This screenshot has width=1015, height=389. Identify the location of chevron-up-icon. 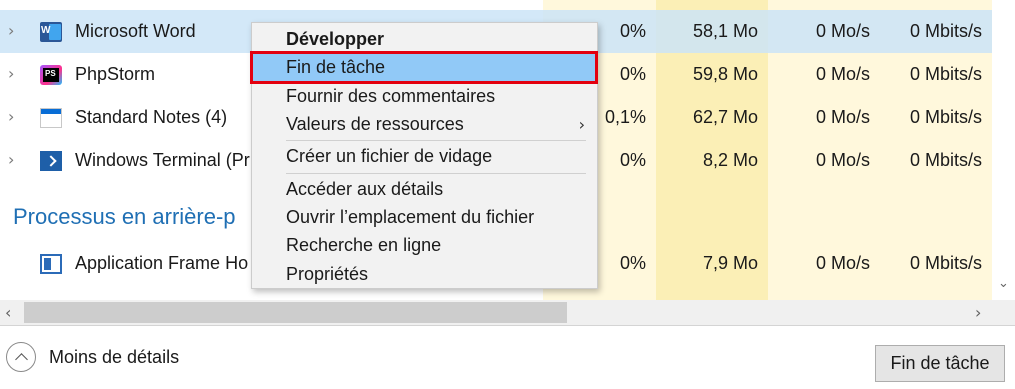
(21, 357).